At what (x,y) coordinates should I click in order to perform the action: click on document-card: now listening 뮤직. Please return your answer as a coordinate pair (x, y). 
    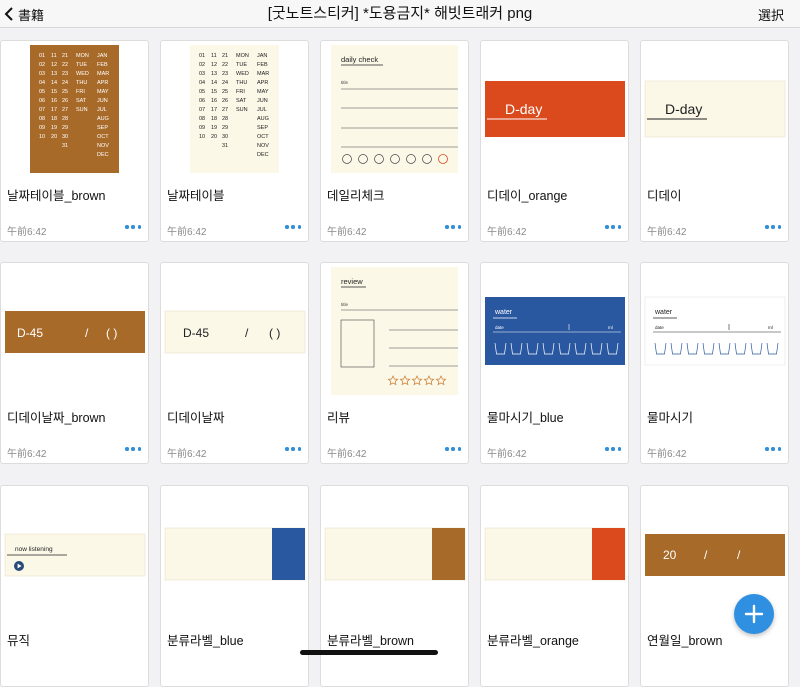
    Looking at the image, I should click on (74, 586).